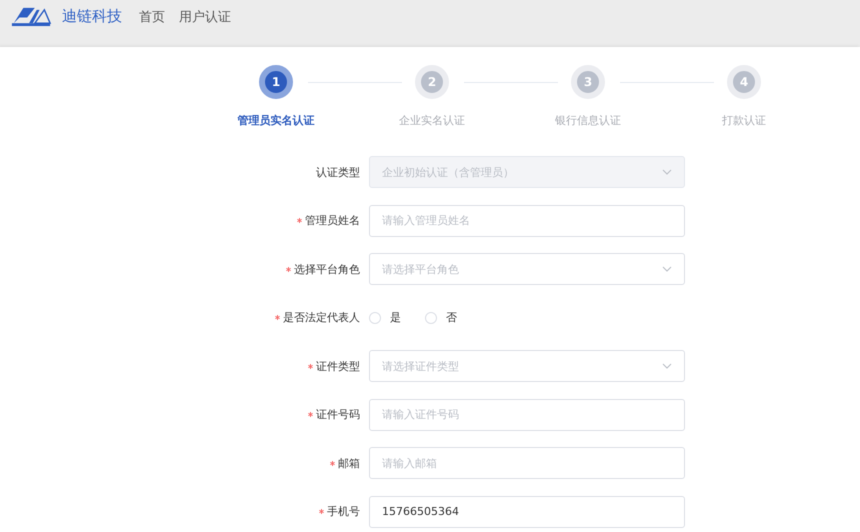 Image resolution: width=860 pixels, height=532 pixels. I want to click on step-number: 2, so click(432, 82).